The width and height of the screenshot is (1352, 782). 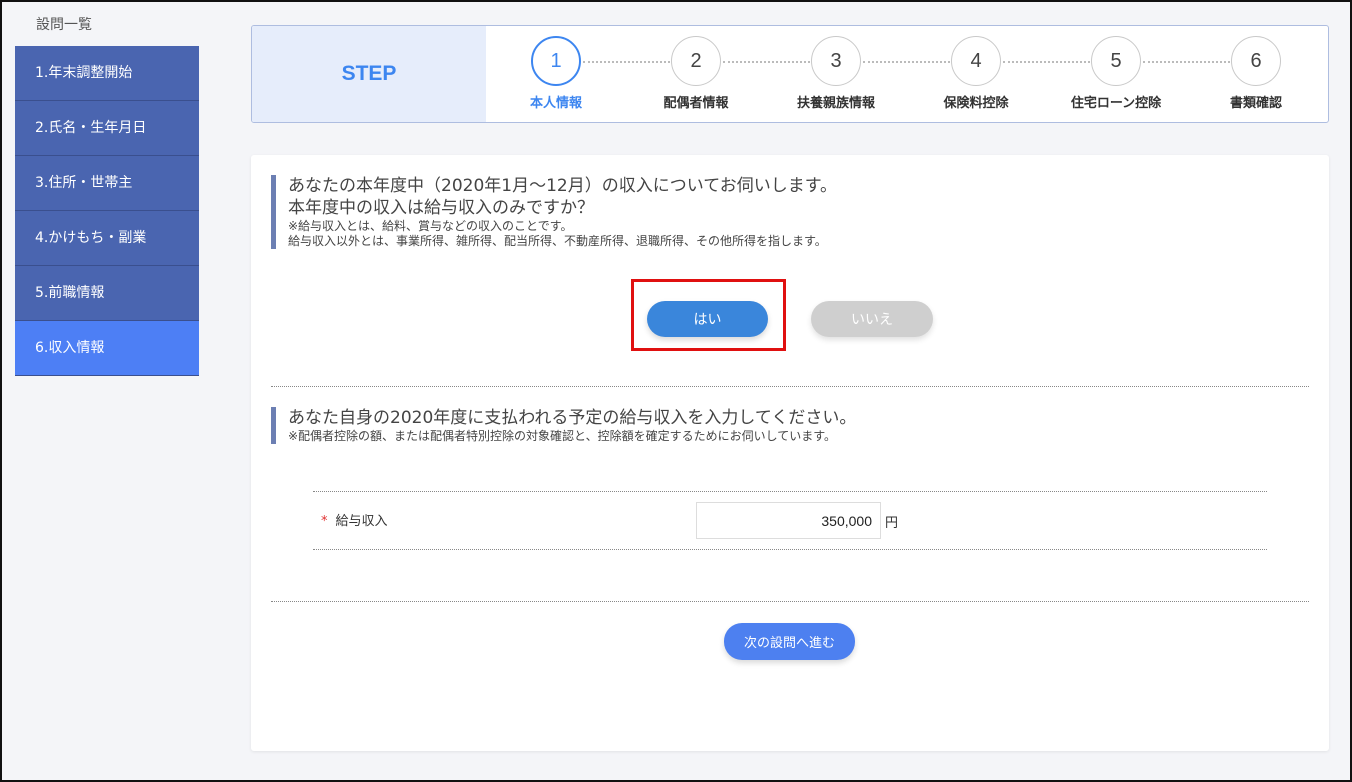 What do you see at coordinates (789, 641) in the screenshot?
I see `next-question-button: 次の設問へ進む` at bounding box center [789, 641].